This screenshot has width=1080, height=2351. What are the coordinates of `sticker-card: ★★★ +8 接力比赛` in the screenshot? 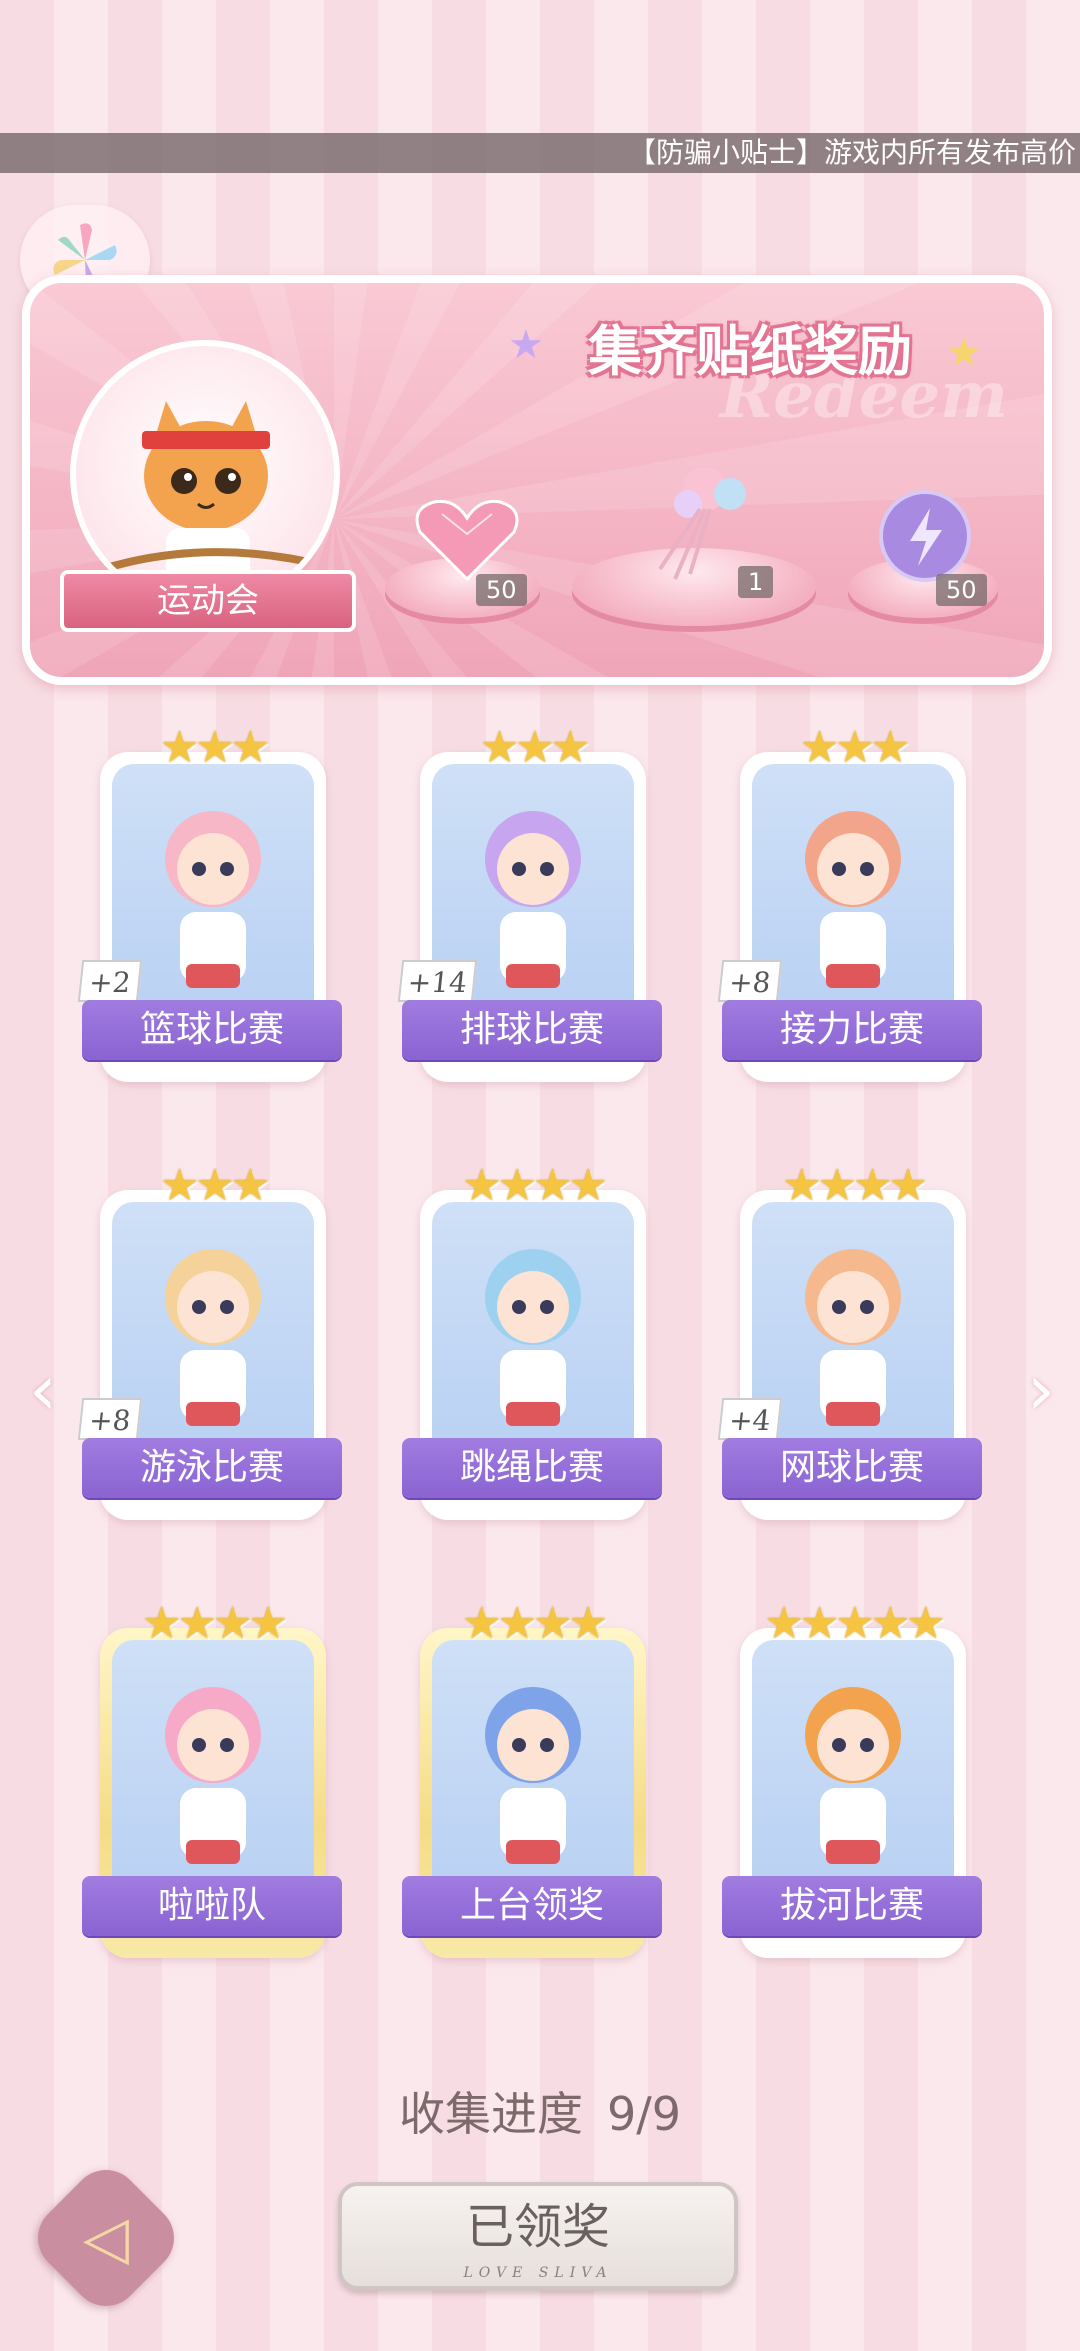 It's located at (849, 903).